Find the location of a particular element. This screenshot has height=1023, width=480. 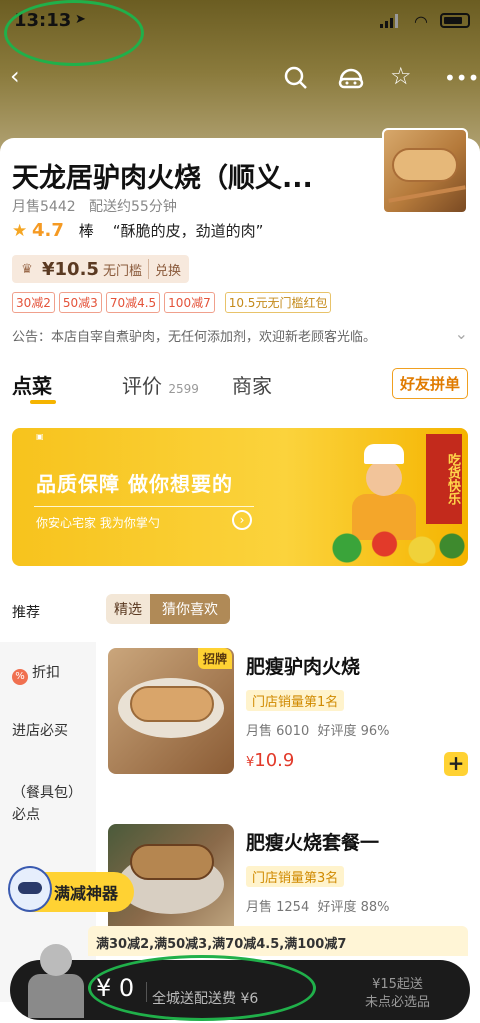

category-sidebar: 推荐 % 折扣 进店必买 （餐具包）必点 is located at coordinates (48, 796).